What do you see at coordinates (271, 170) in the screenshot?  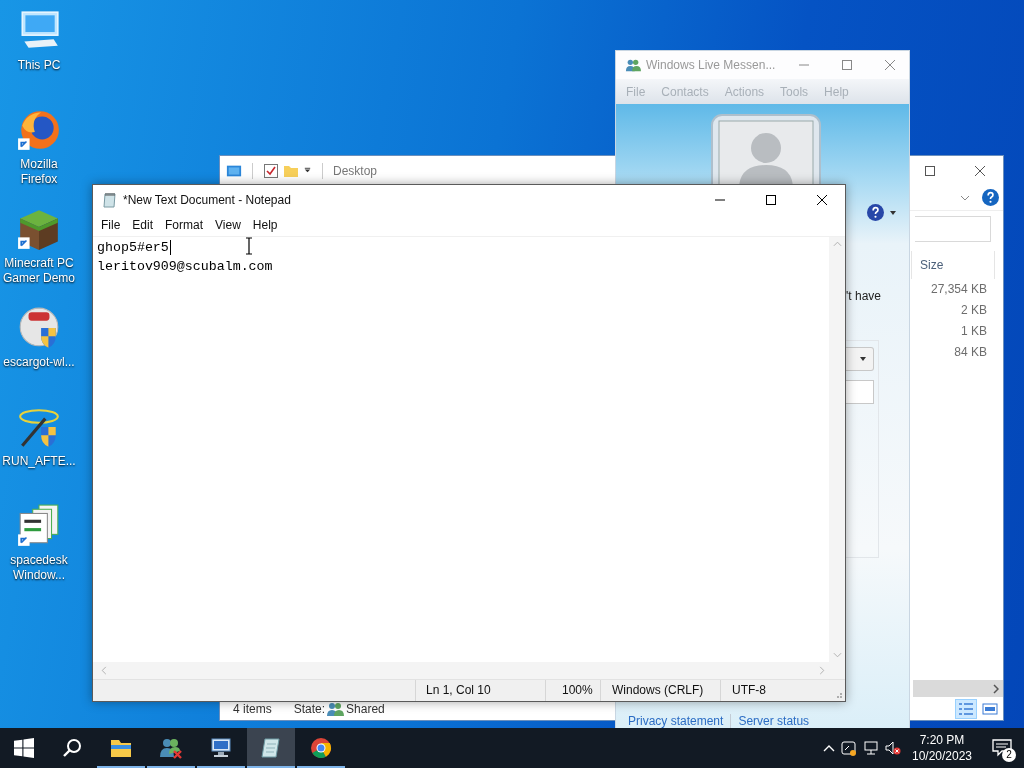 I see `checklist-icon` at bounding box center [271, 170].